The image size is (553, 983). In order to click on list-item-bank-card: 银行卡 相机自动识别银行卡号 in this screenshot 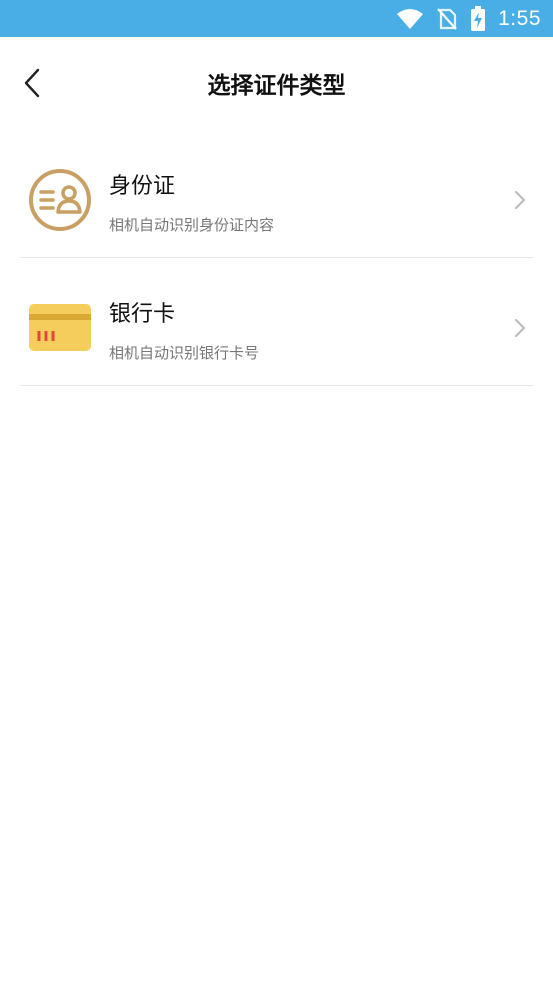, I will do `click(276, 322)`.